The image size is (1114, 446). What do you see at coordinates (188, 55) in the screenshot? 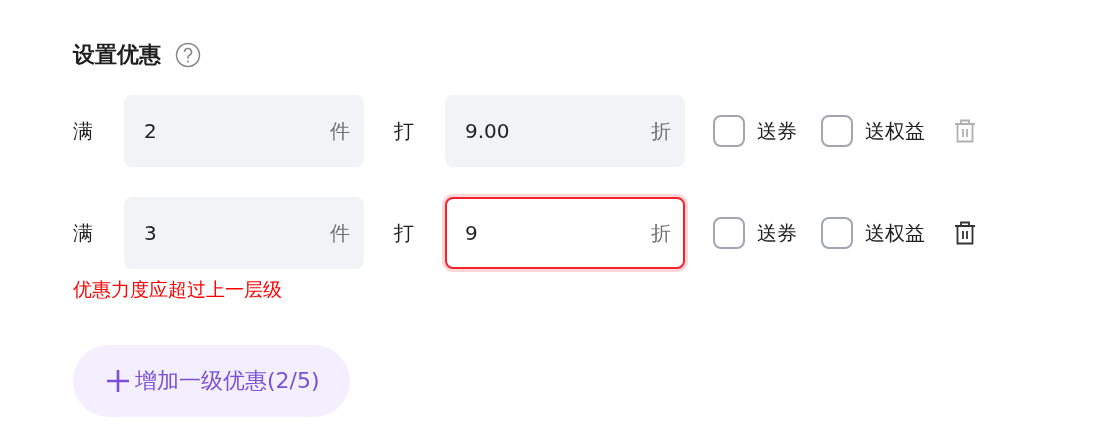
I see `help-icon` at bounding box center [188, 55].